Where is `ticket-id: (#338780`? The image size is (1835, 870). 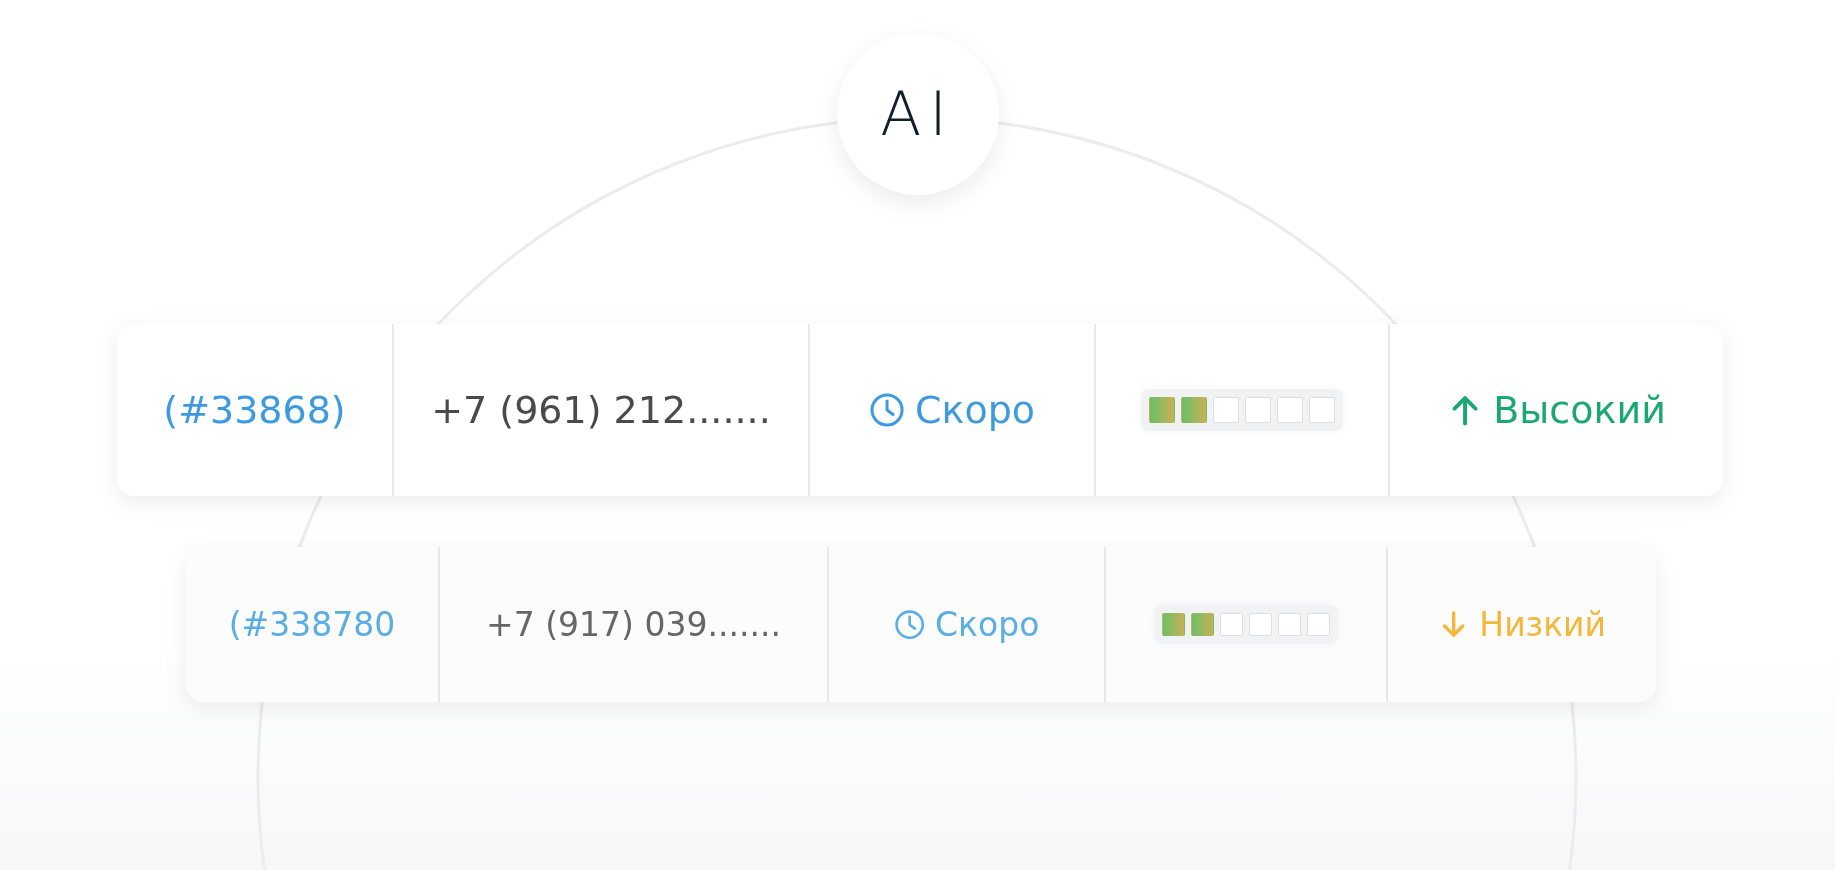
ticket-id: (#338780 is located at coordinates (312, 624).